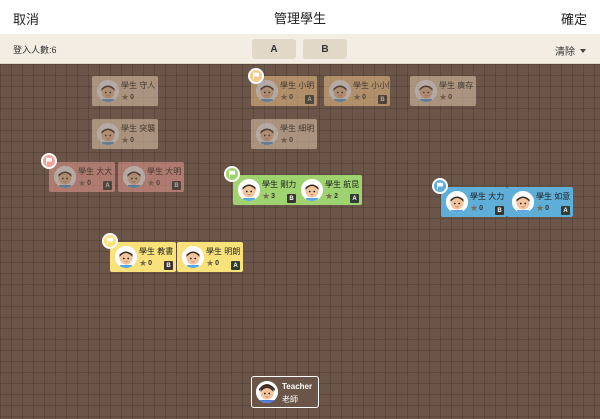  What do you see at coordinates (266, 190) in the screenshot?
I see `student-card: 學生 剛力 ★ 3 B` at bounding box center [266, 190].